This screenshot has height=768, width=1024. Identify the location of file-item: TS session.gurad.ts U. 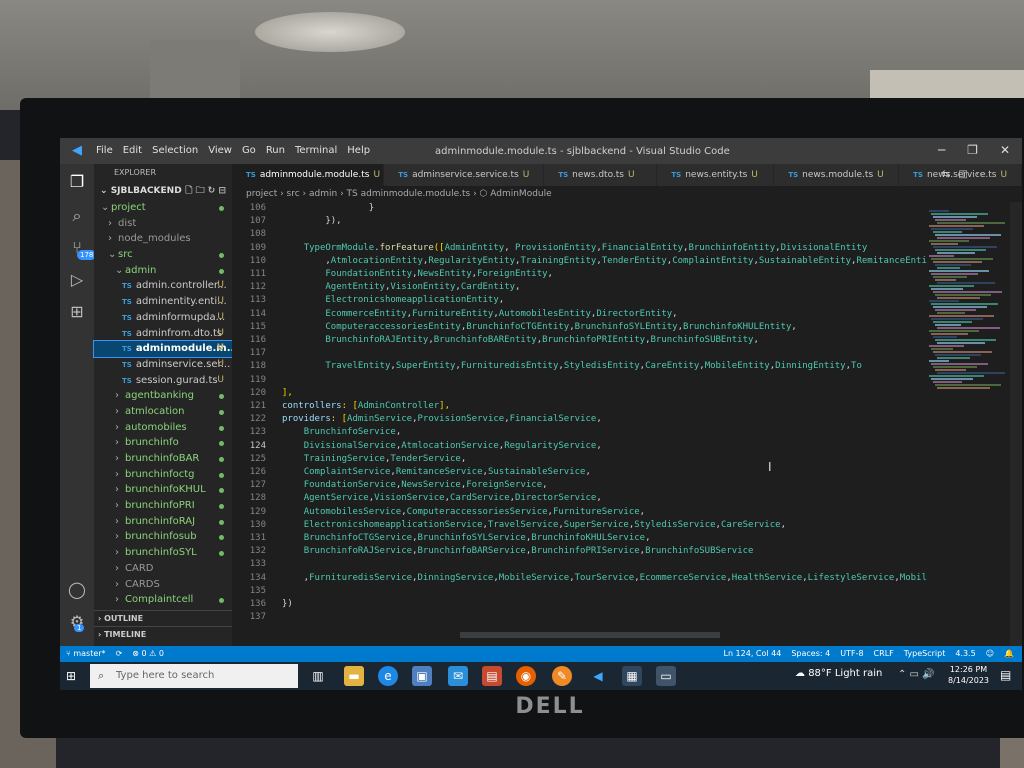
(163, 381).